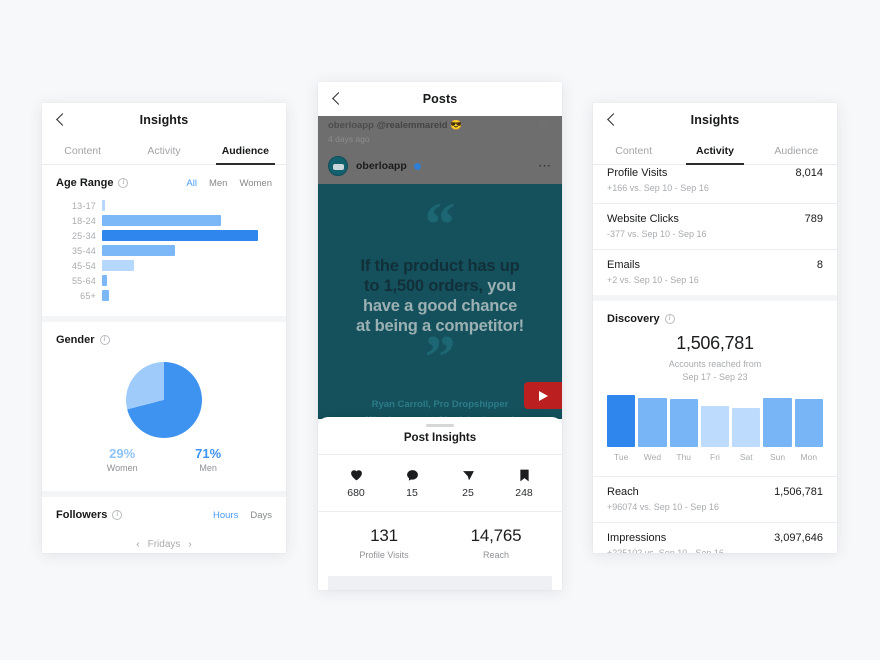 Image resolution: width=880 pixels, height=660 pixels. What do you see at coordinates (83, 280) in the screenshot?
I see `age-bar-label: 55-64` at bounding box center [83, 280].